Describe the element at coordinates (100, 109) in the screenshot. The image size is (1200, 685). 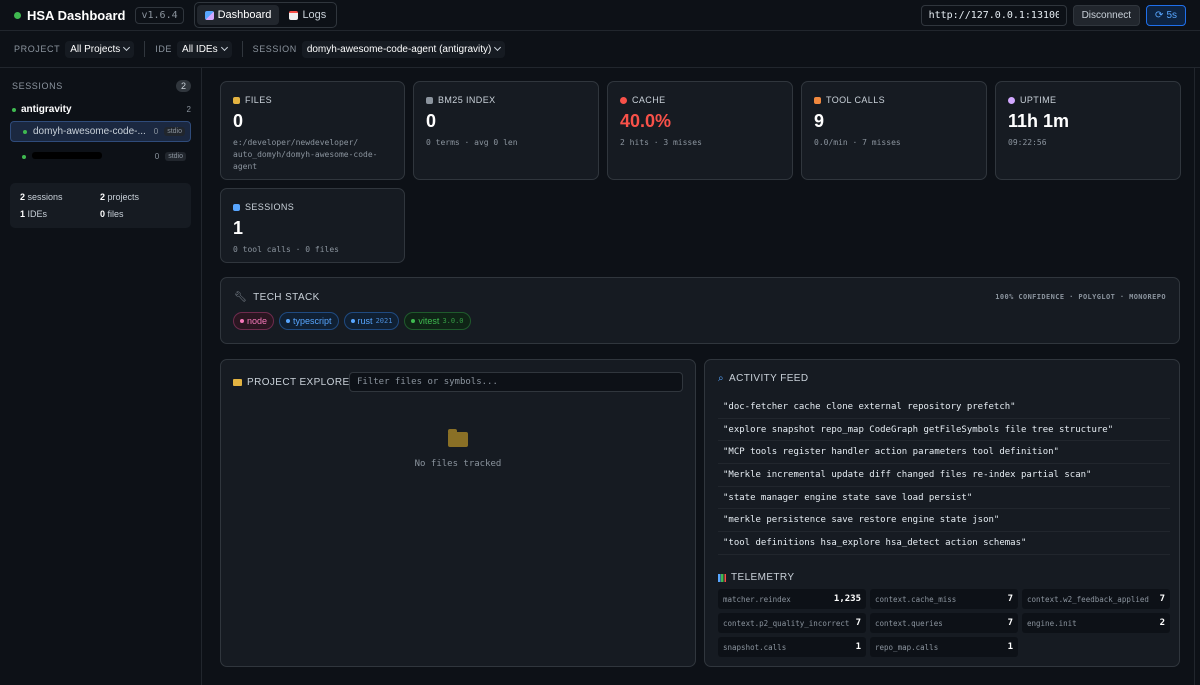
I see `ide-group-antigravity: antigravity 2` at that location.